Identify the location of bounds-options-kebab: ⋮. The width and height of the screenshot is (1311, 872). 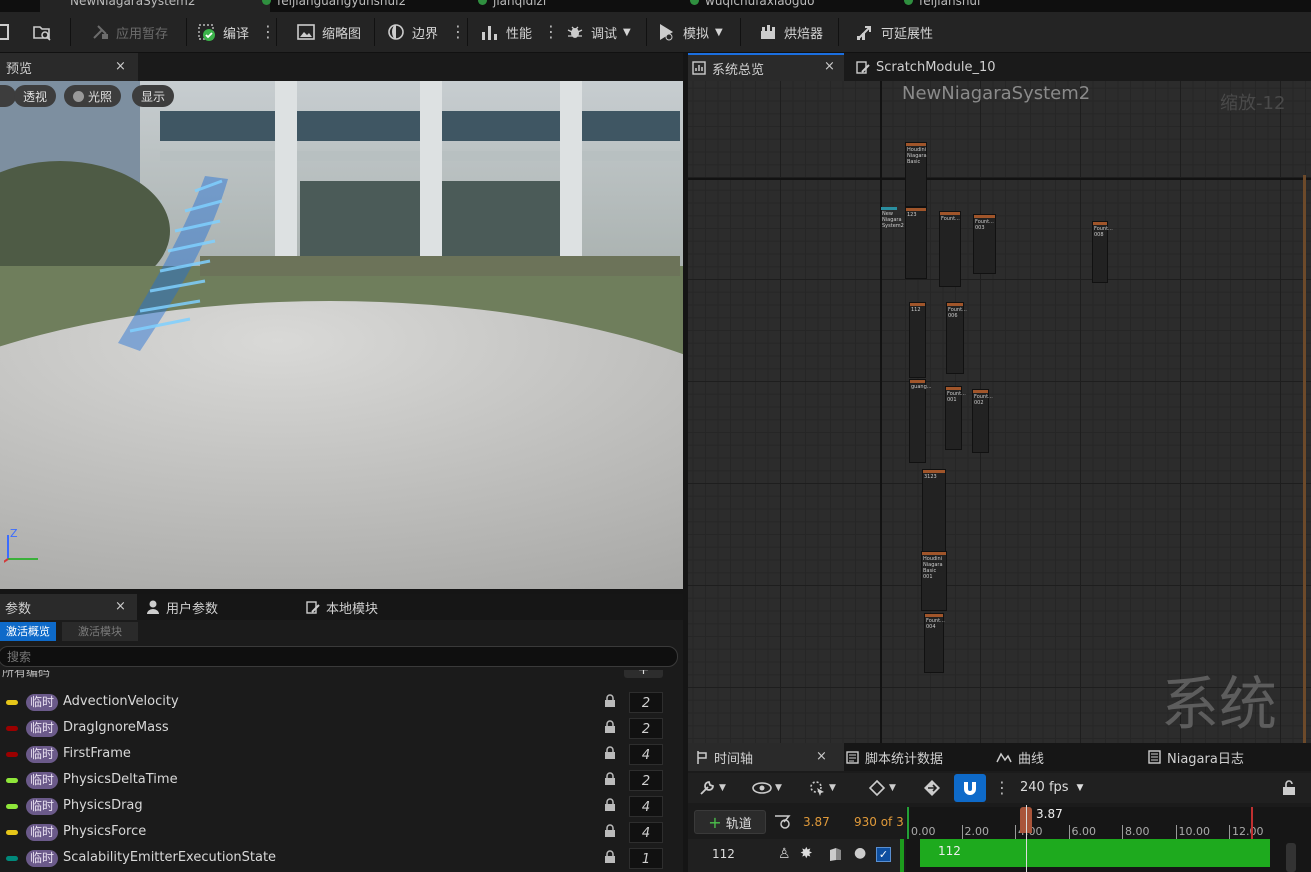
(458, 32).